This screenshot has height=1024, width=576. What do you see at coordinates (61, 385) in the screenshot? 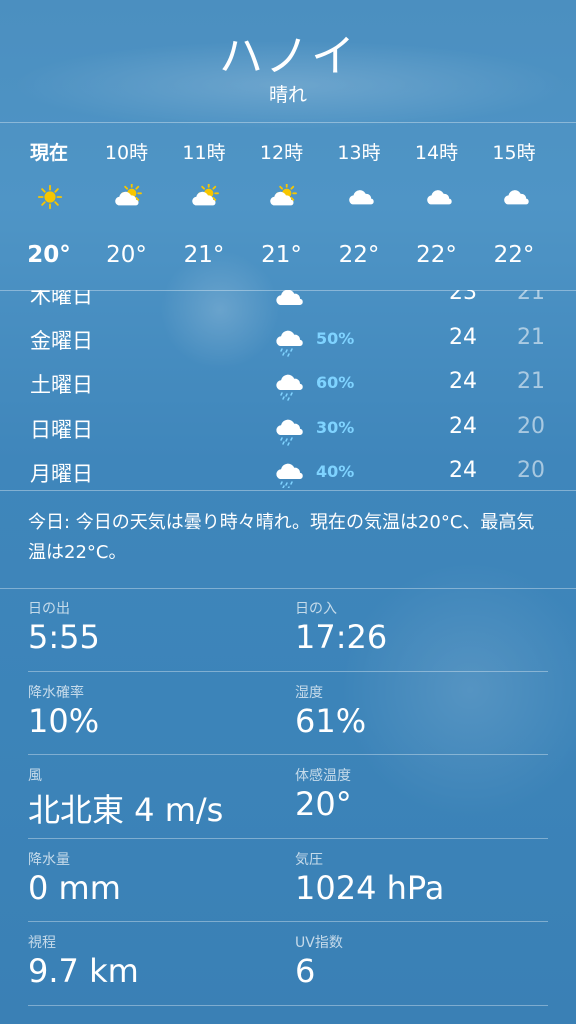
I see `day-name: 土曜日` at bounding box center [61, 385].